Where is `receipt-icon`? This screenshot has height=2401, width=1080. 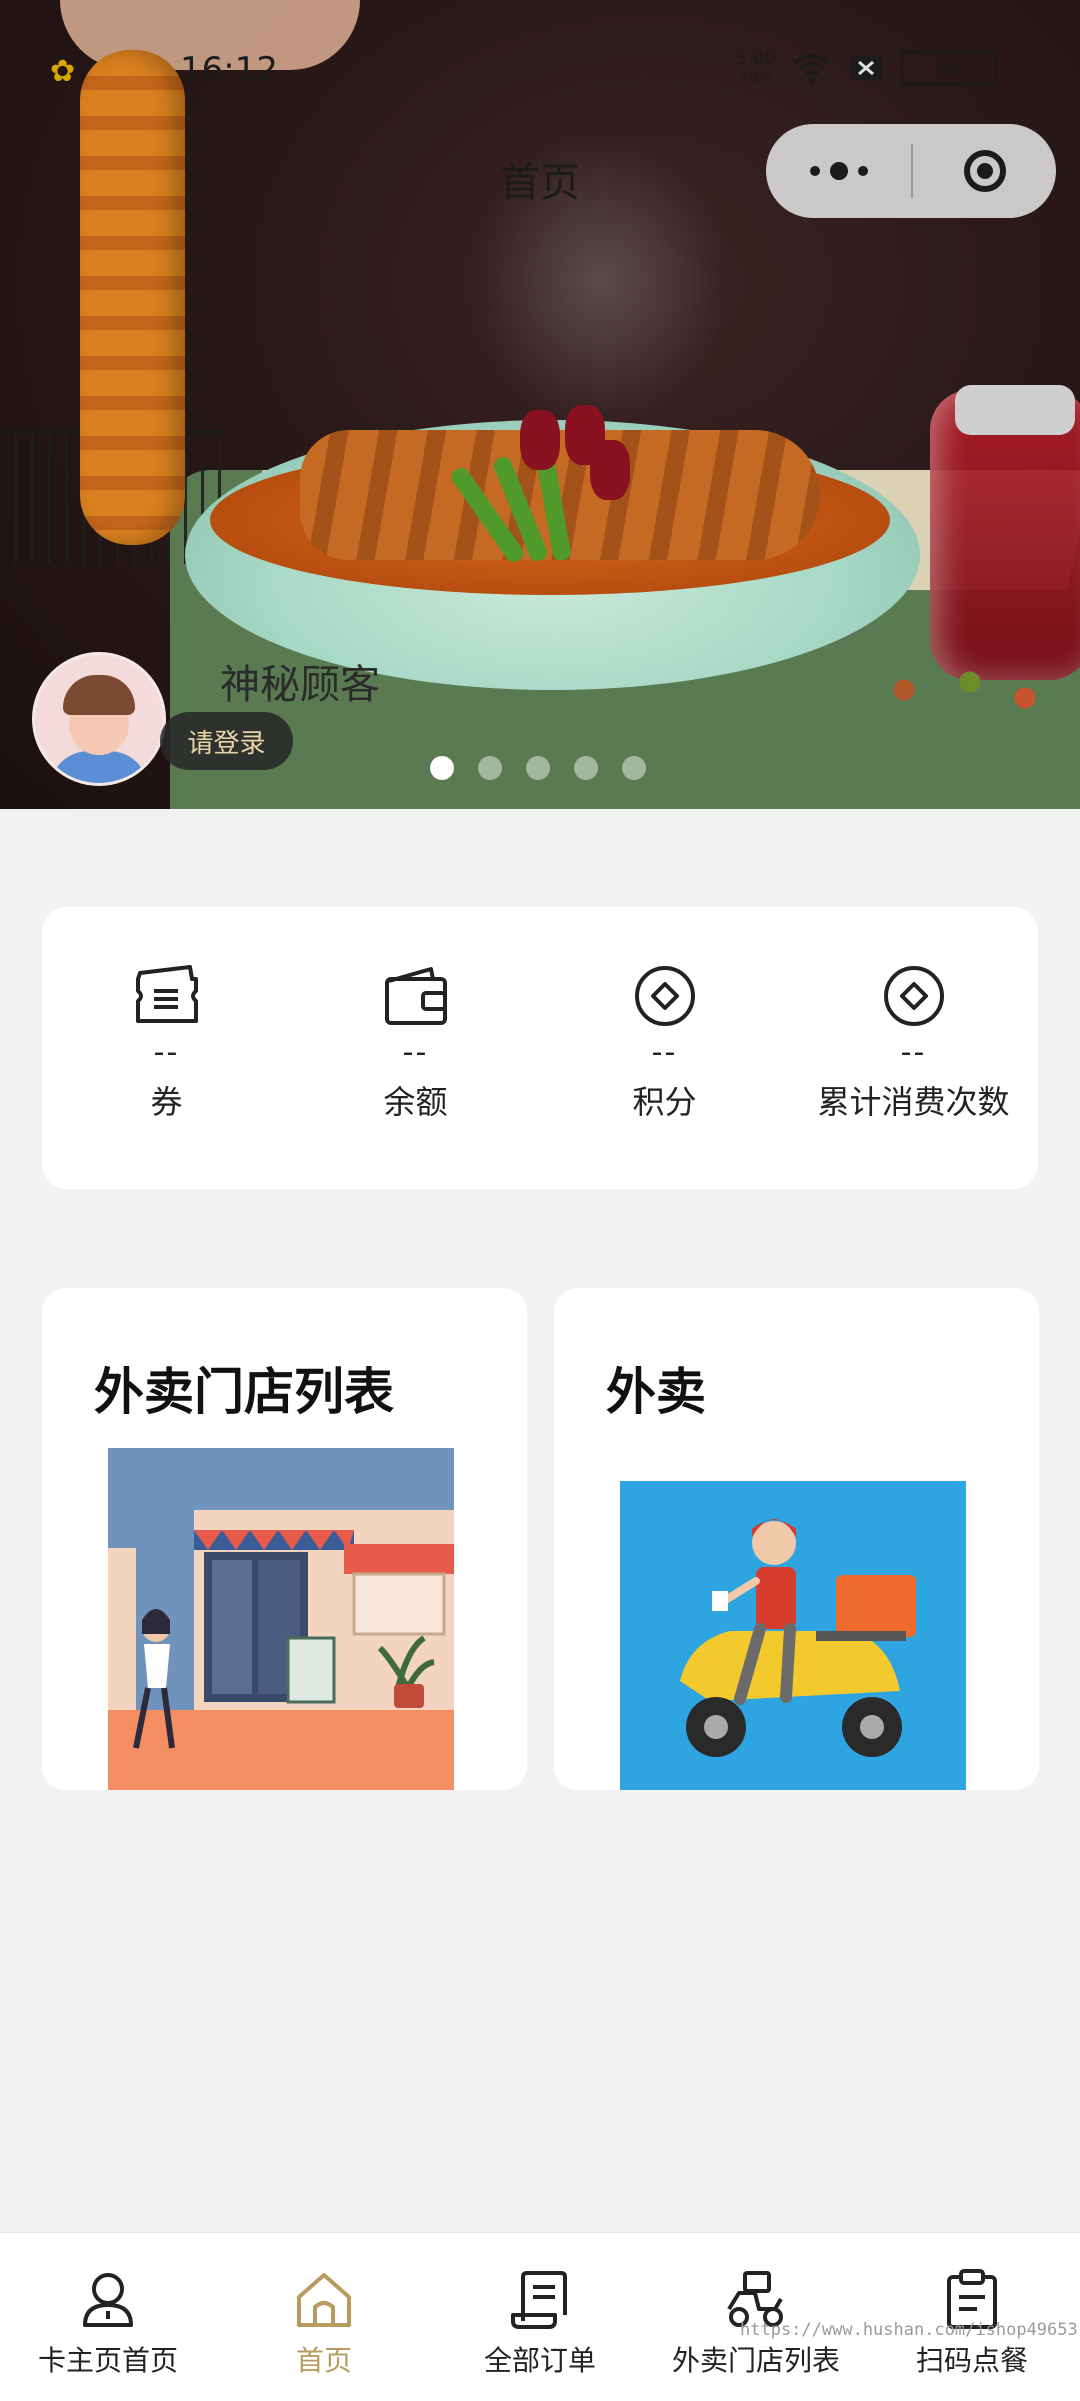
receipt-icon is located at coordinates (539, 2300).